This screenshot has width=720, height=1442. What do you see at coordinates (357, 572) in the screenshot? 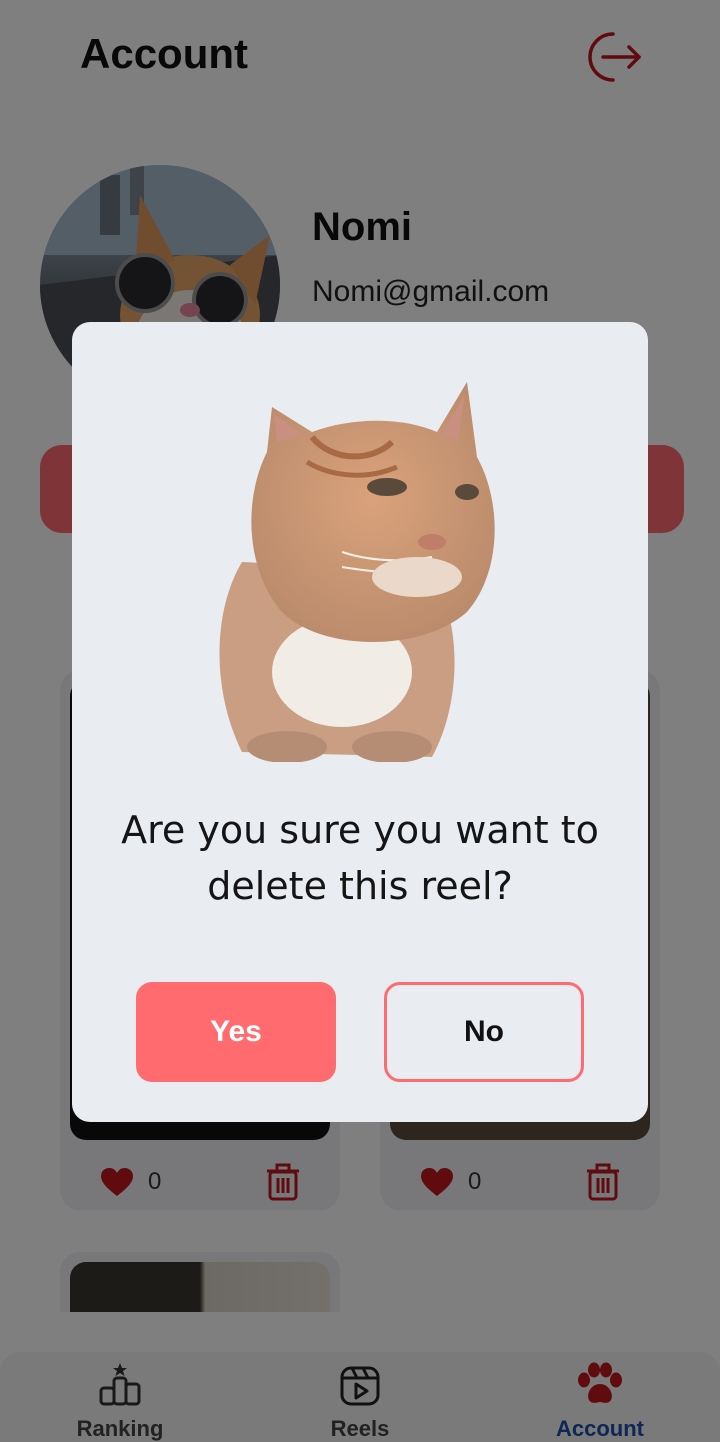
I see `cat-image` at bounding box center [357, 572].